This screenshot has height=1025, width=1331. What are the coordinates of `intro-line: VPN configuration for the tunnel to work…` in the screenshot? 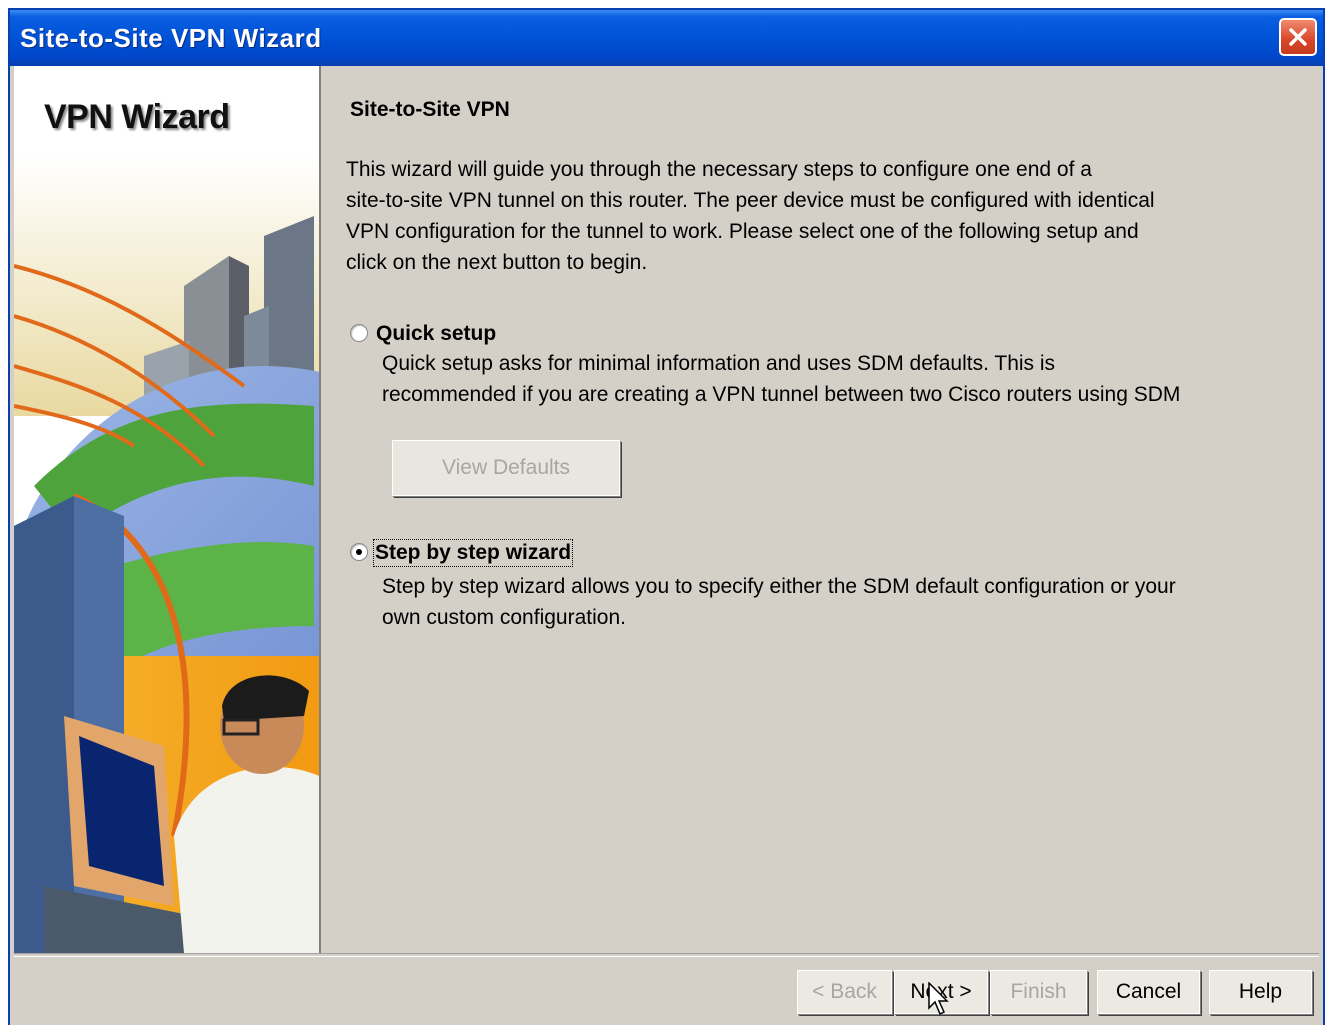 It's located at (742, 231).